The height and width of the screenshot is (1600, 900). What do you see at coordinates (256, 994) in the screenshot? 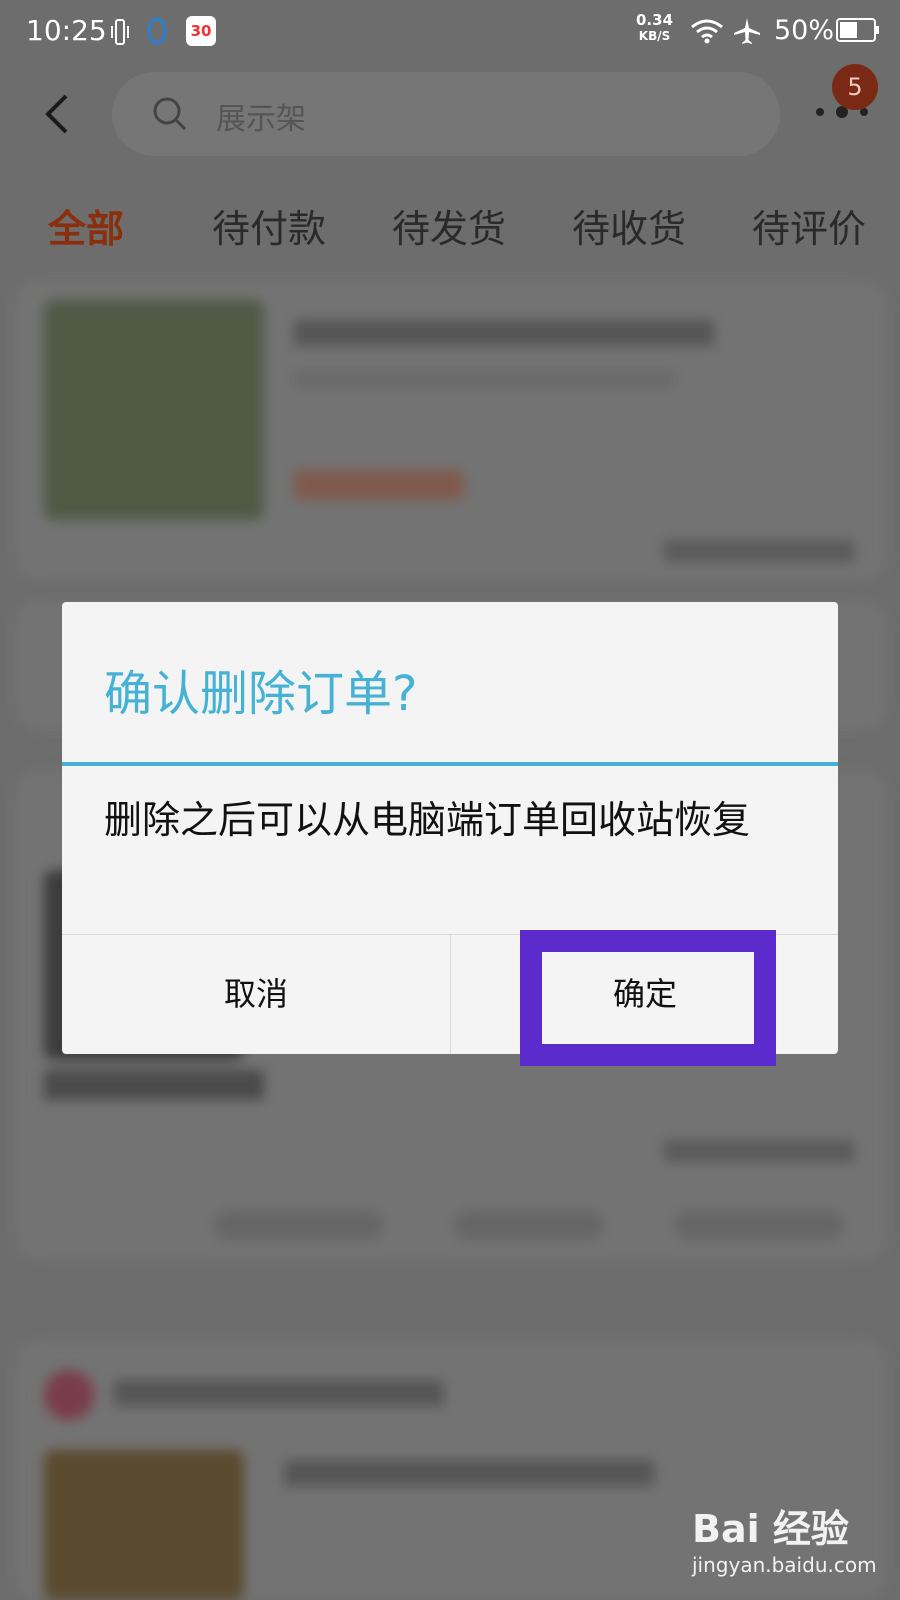
I see `cancel-button: 取消` at bounding box center [256, 994].